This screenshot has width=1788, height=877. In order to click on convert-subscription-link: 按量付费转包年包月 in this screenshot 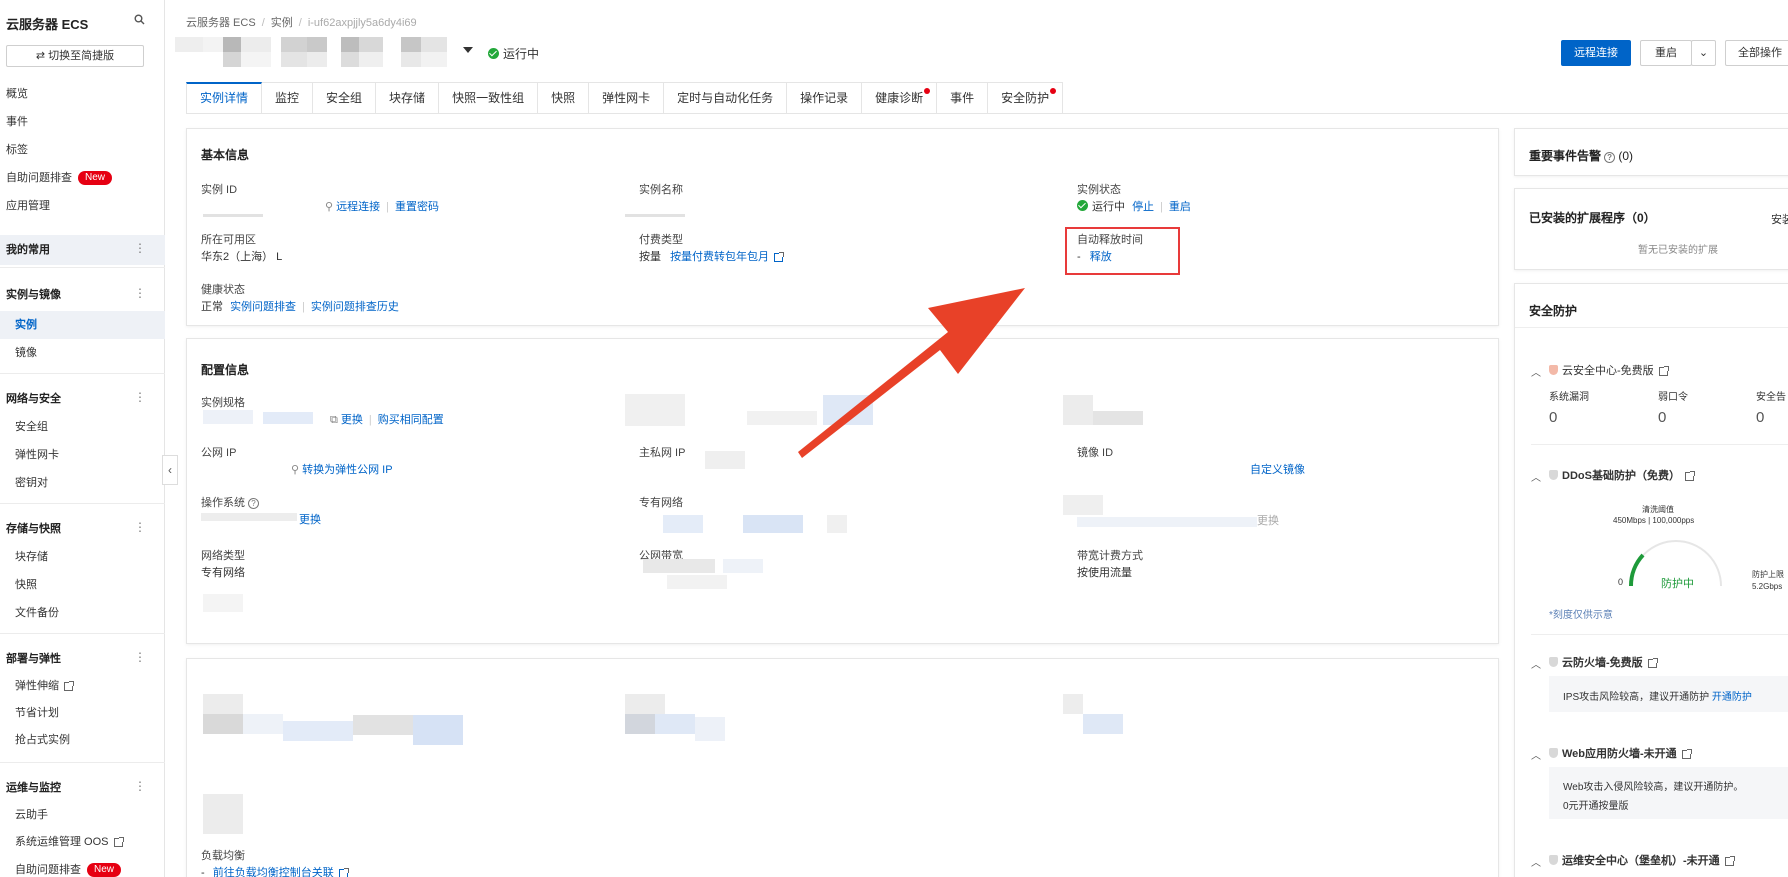, I will do `click(719, 257)`.